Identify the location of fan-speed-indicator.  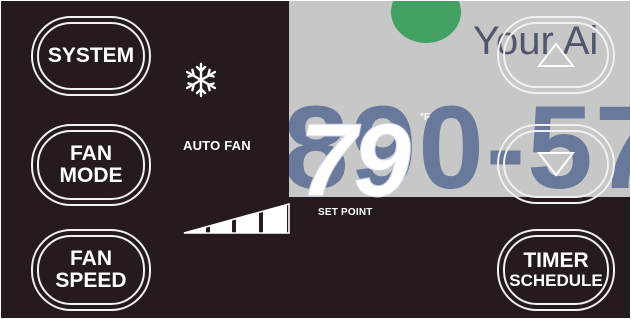
(236, 218).